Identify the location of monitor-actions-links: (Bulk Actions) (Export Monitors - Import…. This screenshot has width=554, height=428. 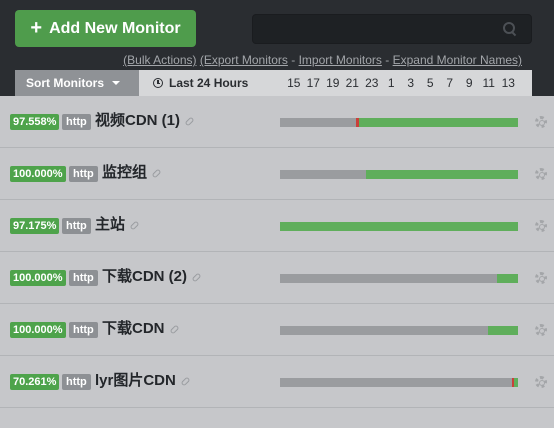
(322, 60).